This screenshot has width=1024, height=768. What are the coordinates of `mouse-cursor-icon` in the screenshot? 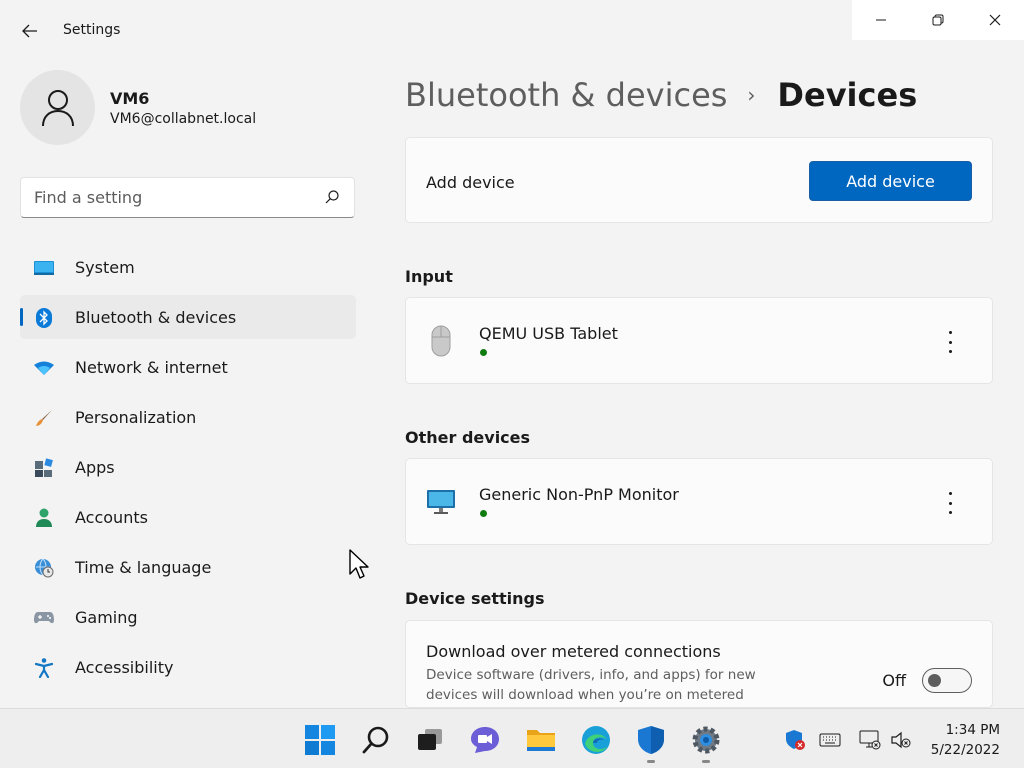 It's located at (359, 564).